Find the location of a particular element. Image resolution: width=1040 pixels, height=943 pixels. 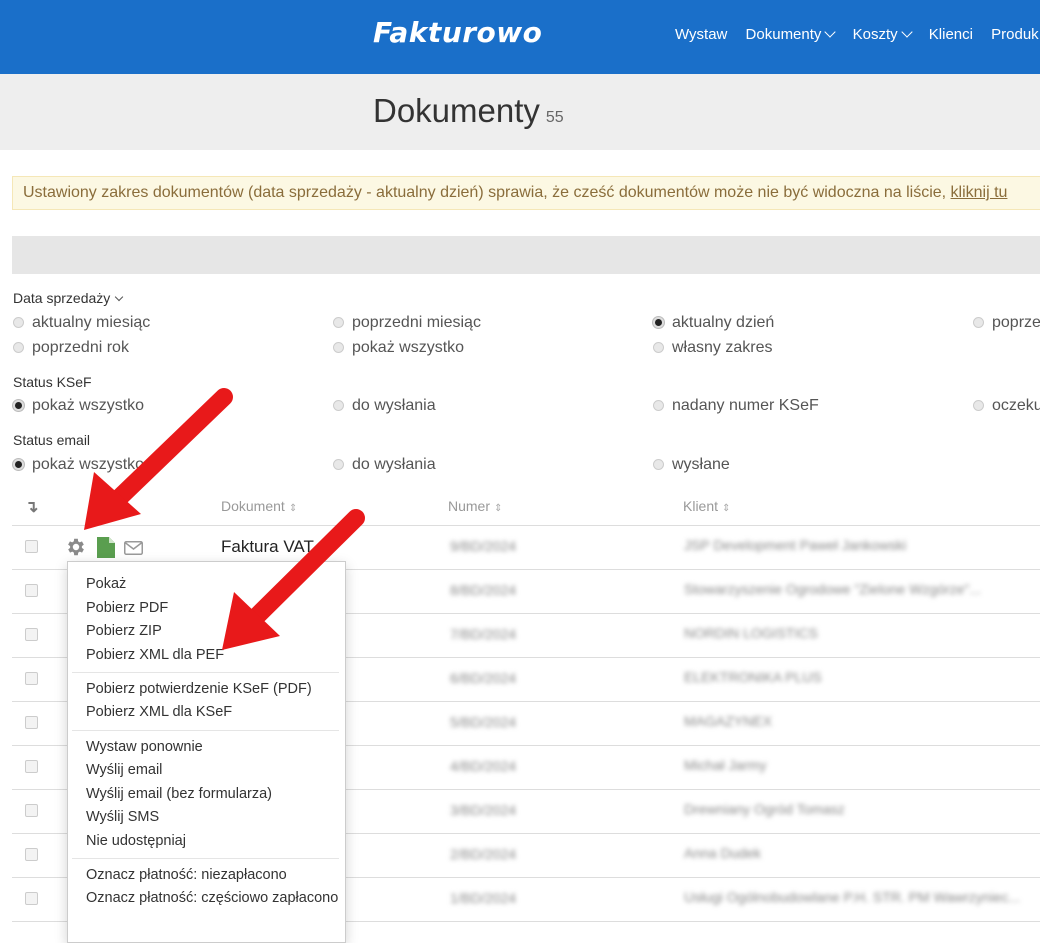

row-number: 5/BD/2024 is located at coordinates (483, 722).